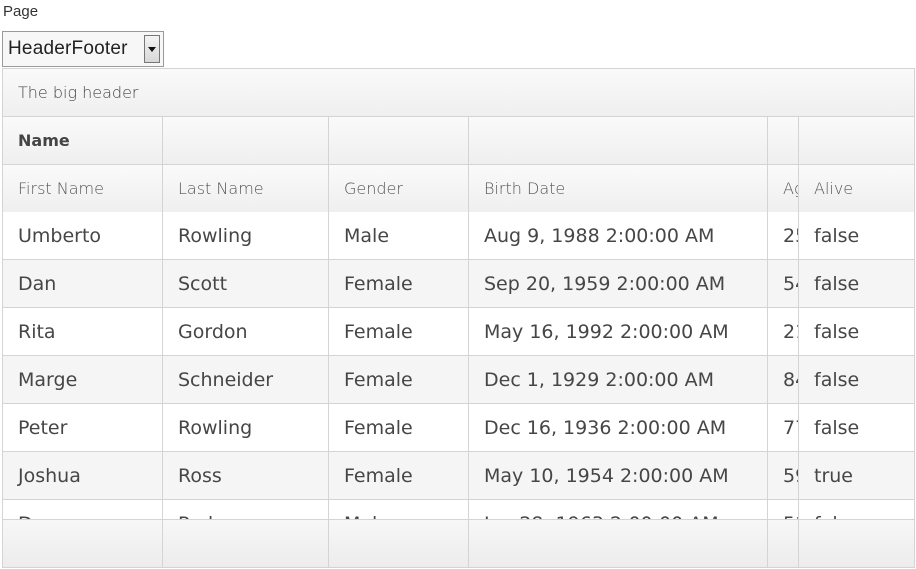  I want to click on column-header-birth-date: Birth Date, so click(618, 188).